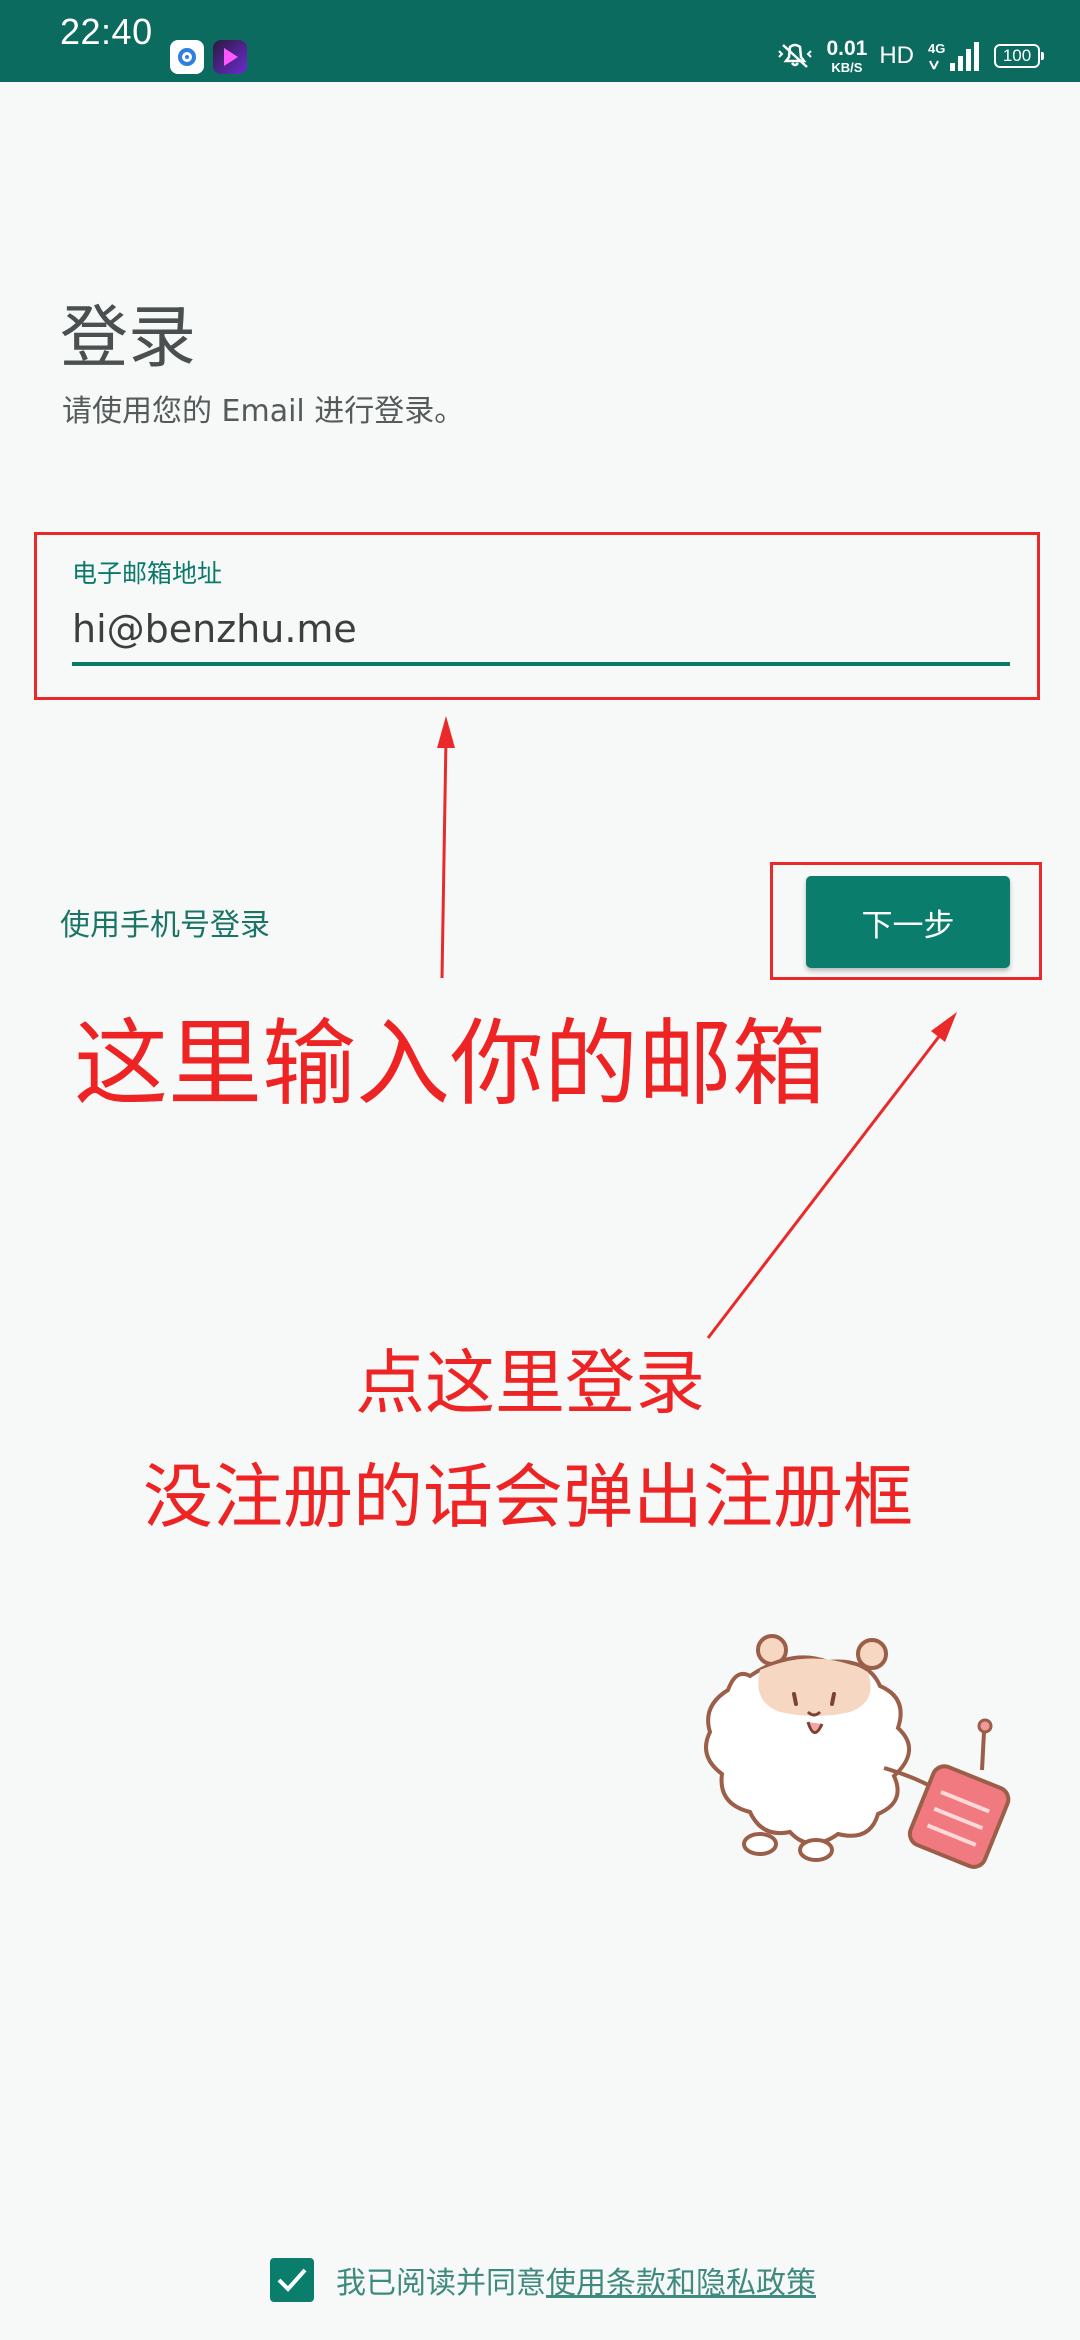 Image resolution: width=1080 pixels, height=2340 pixels. I want to click on blue-app-icon, so click(187, 57).